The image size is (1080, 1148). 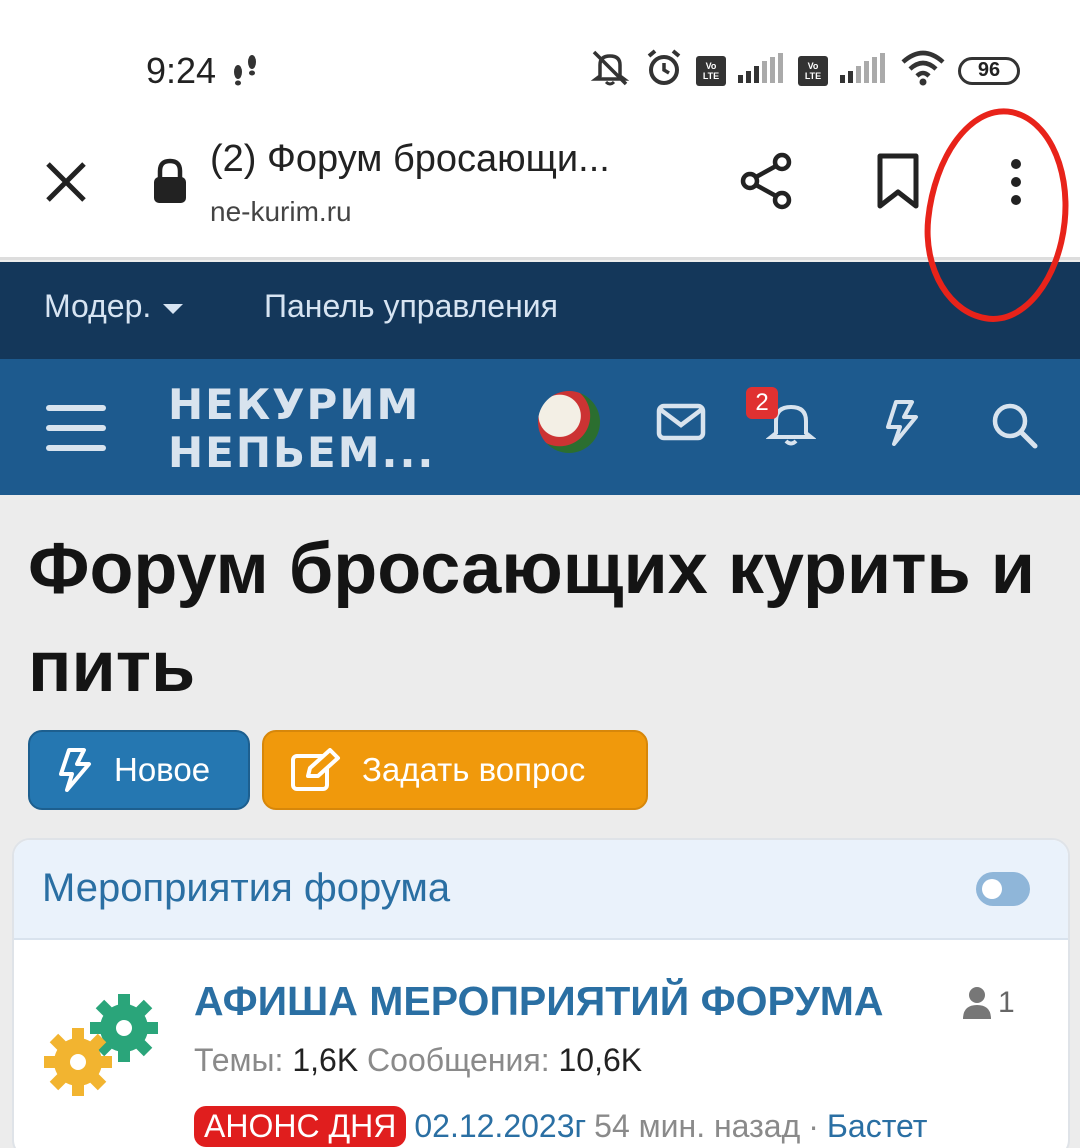 I want to click on new-posts-button: Новое, so click(x=139, y=770).